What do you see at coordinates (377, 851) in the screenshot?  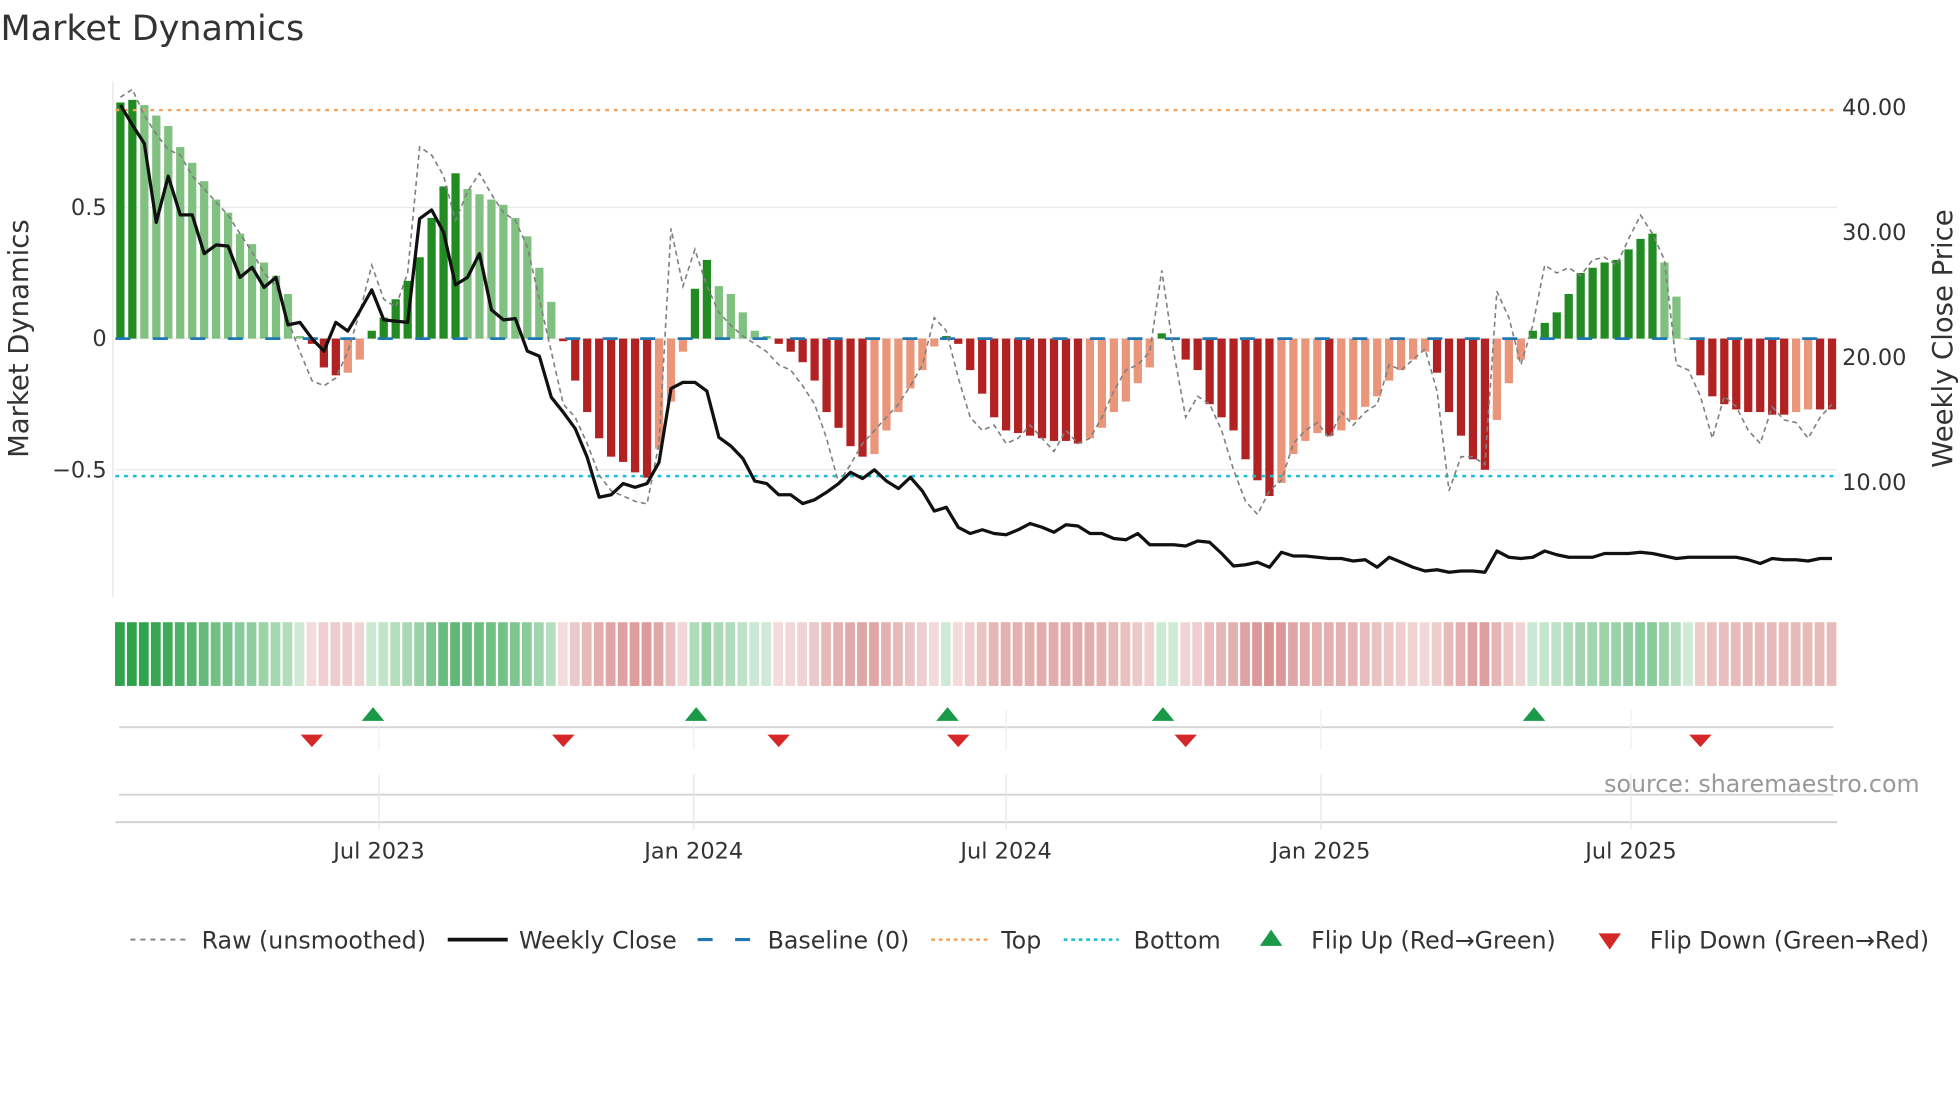 I see `x-tick-label: Jul 2023` at bounding box center [377, 851].